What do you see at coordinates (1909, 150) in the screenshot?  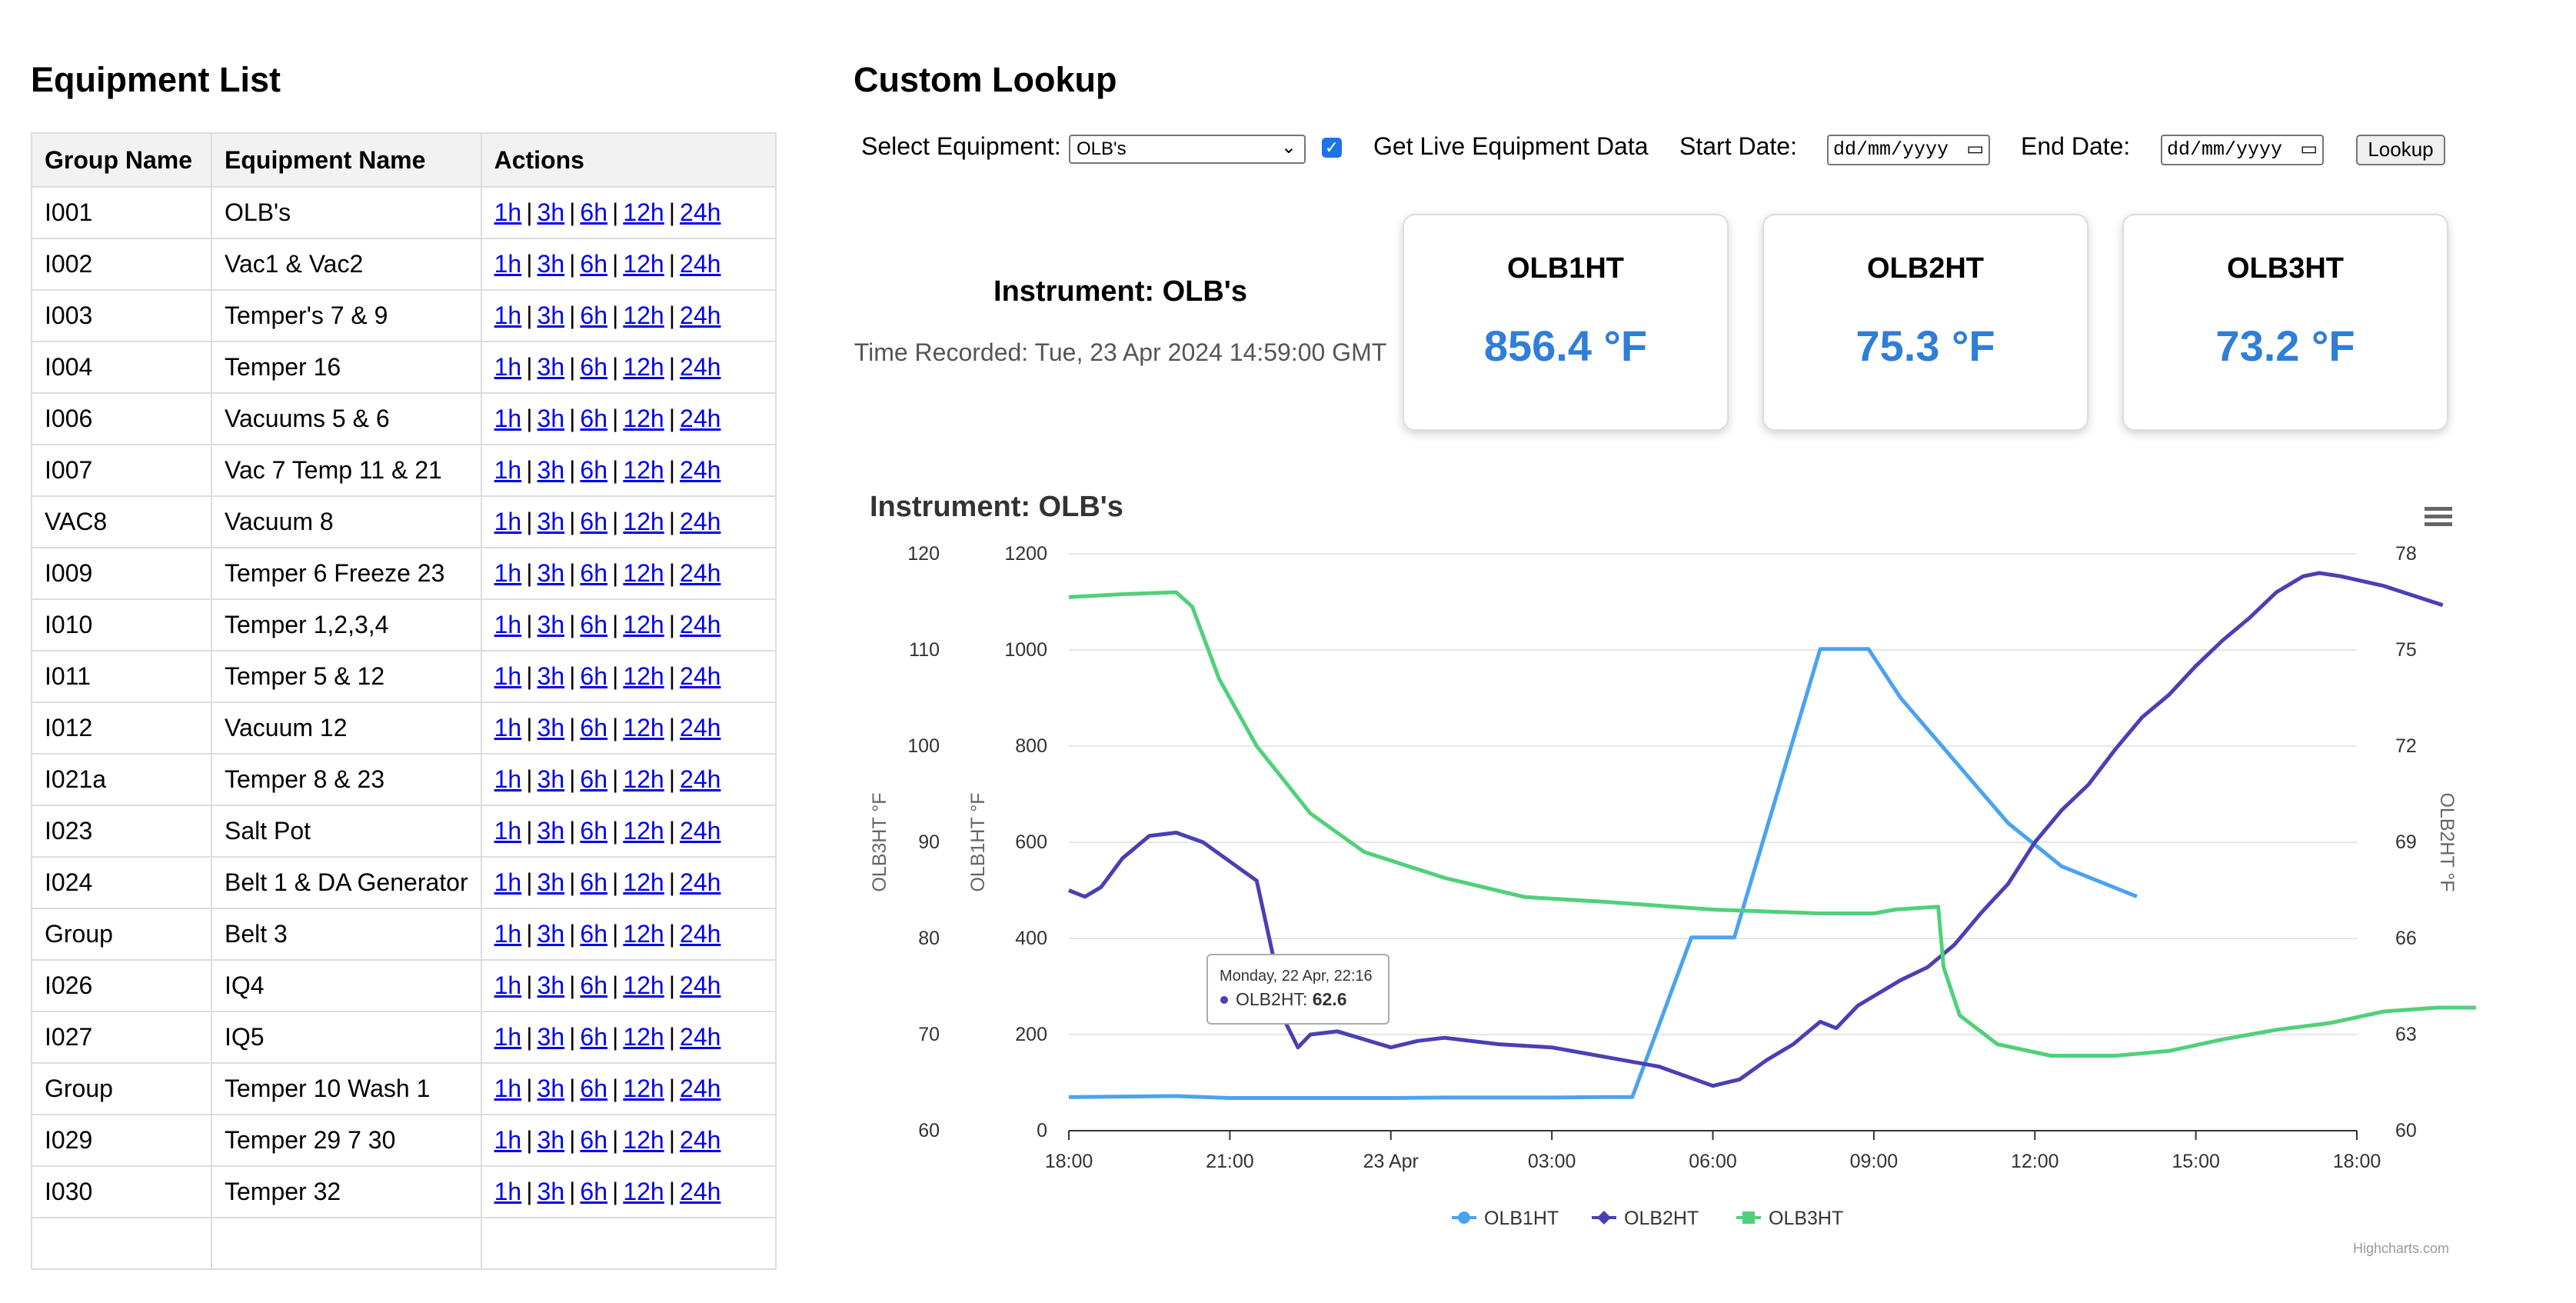 I see `start-date-input: dd/mm/yyyy ▭` at bounding box center [1909, 150].